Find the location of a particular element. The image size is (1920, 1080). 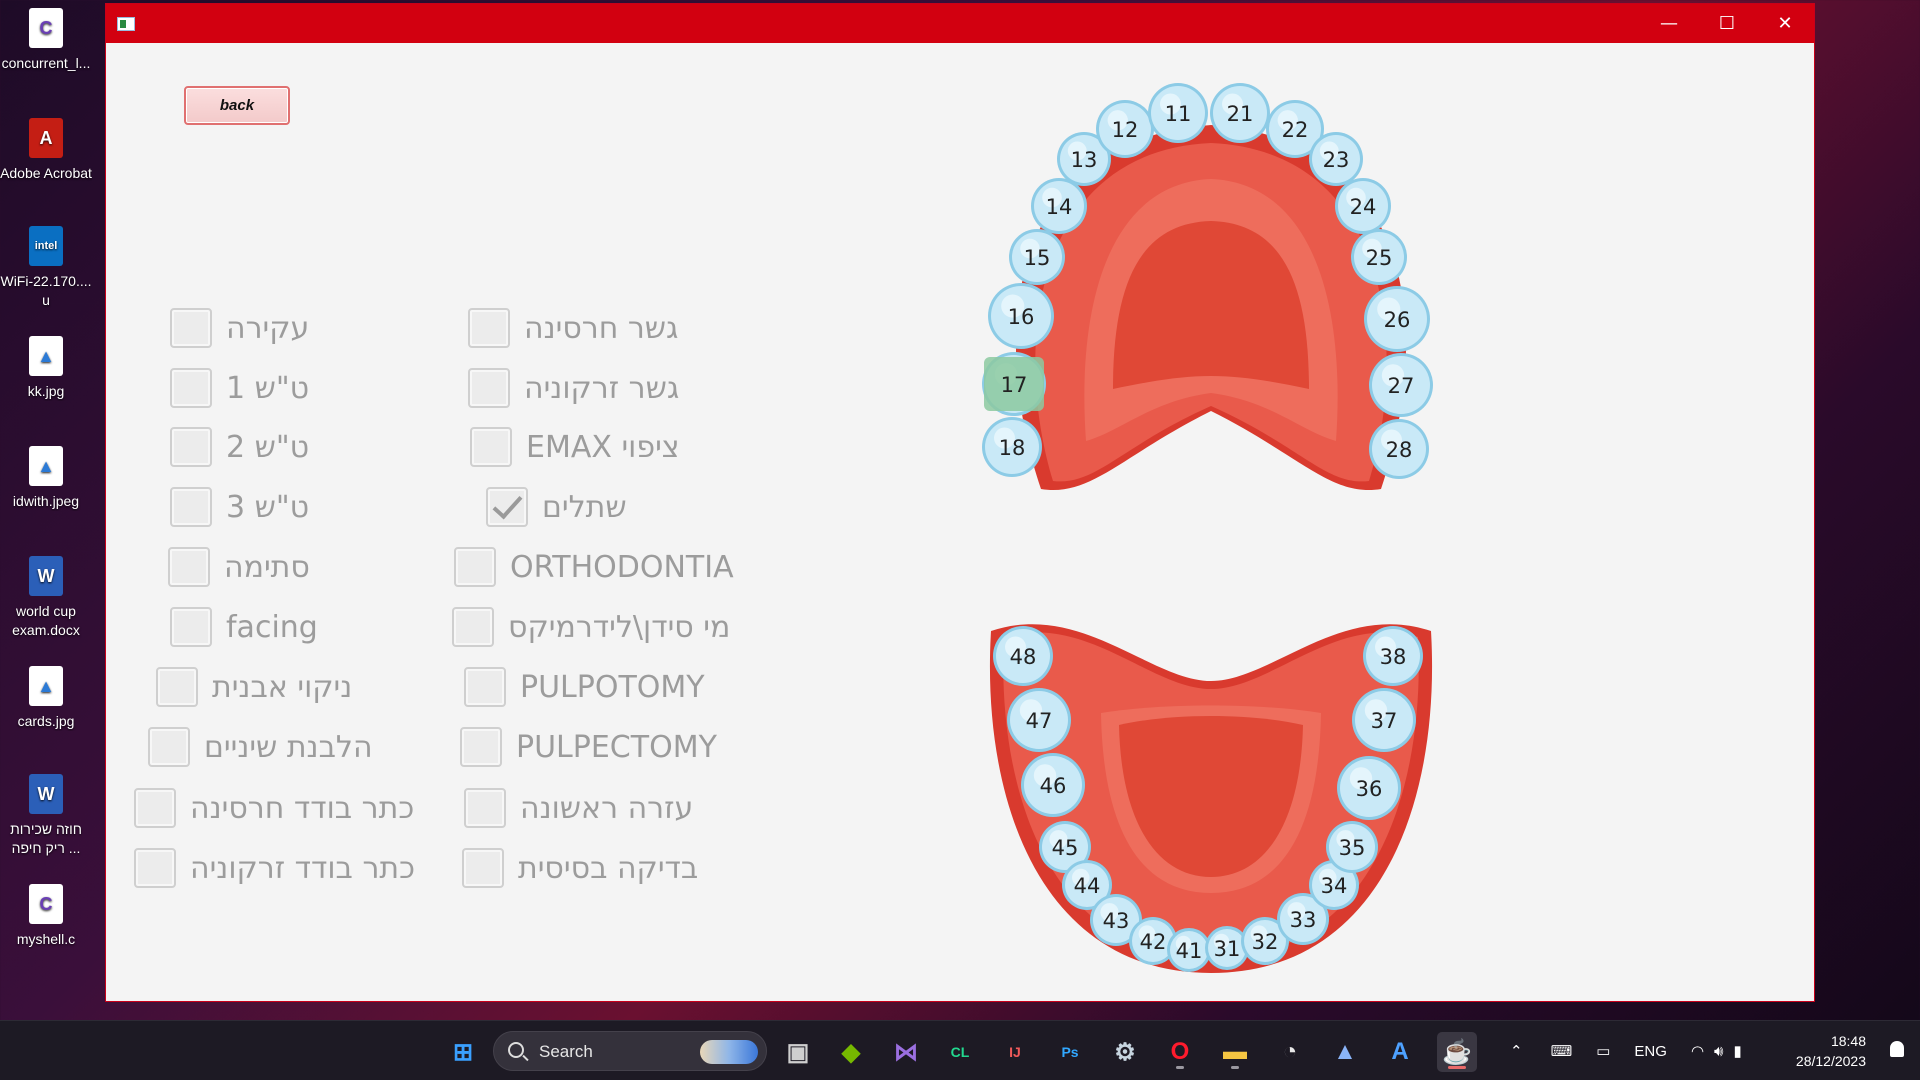

file-explorer-icon: ▬ is located at coordinates (1235, 1052).